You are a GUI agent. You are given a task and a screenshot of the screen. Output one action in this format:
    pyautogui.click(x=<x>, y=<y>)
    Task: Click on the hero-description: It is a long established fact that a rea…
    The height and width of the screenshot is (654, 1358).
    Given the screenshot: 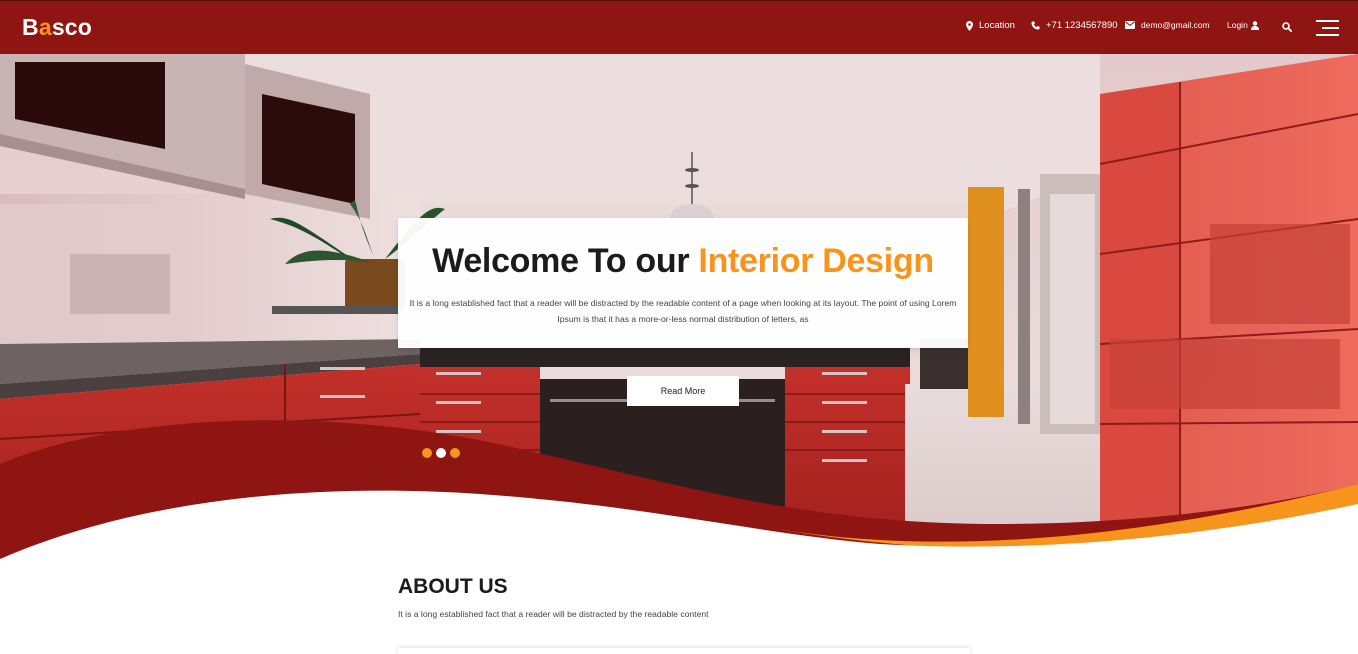 What is the action you would take?
    pyautogui.click(x=683, y=311)
    